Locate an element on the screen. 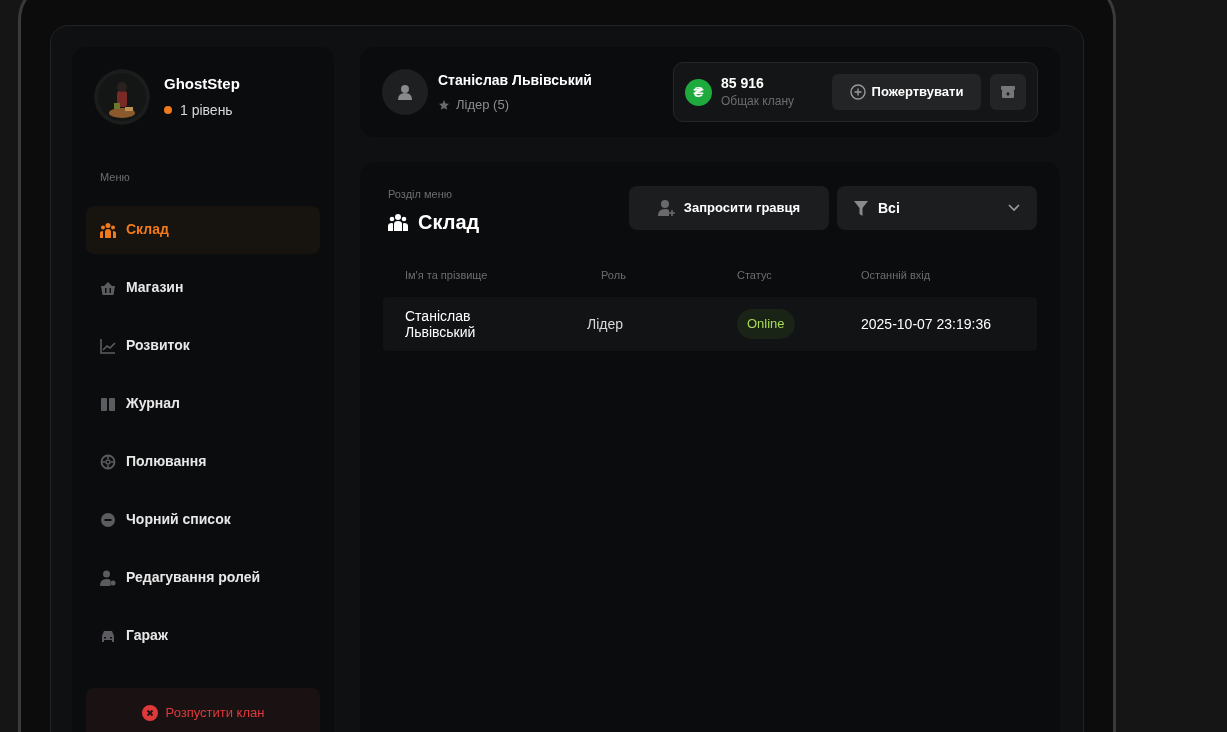 Image resolution: width=1227 pixels, height=732 pixels. table-cell-text: Лідер is located at coordinates (606, 324).